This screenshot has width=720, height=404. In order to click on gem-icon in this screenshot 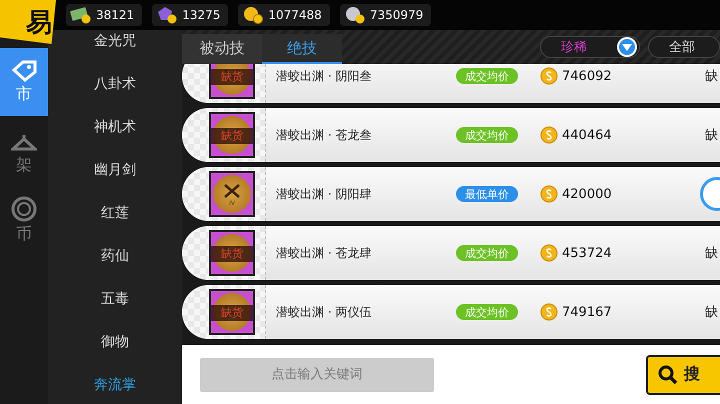, I will do `click(167, 15)`.